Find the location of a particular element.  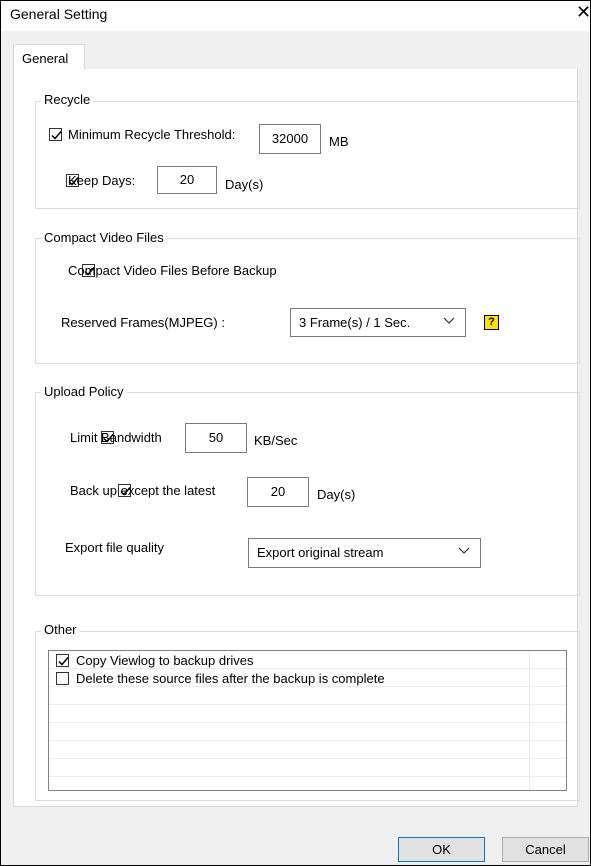

backup-except-label: Back up except the latest is located at coordinates (143, 490).